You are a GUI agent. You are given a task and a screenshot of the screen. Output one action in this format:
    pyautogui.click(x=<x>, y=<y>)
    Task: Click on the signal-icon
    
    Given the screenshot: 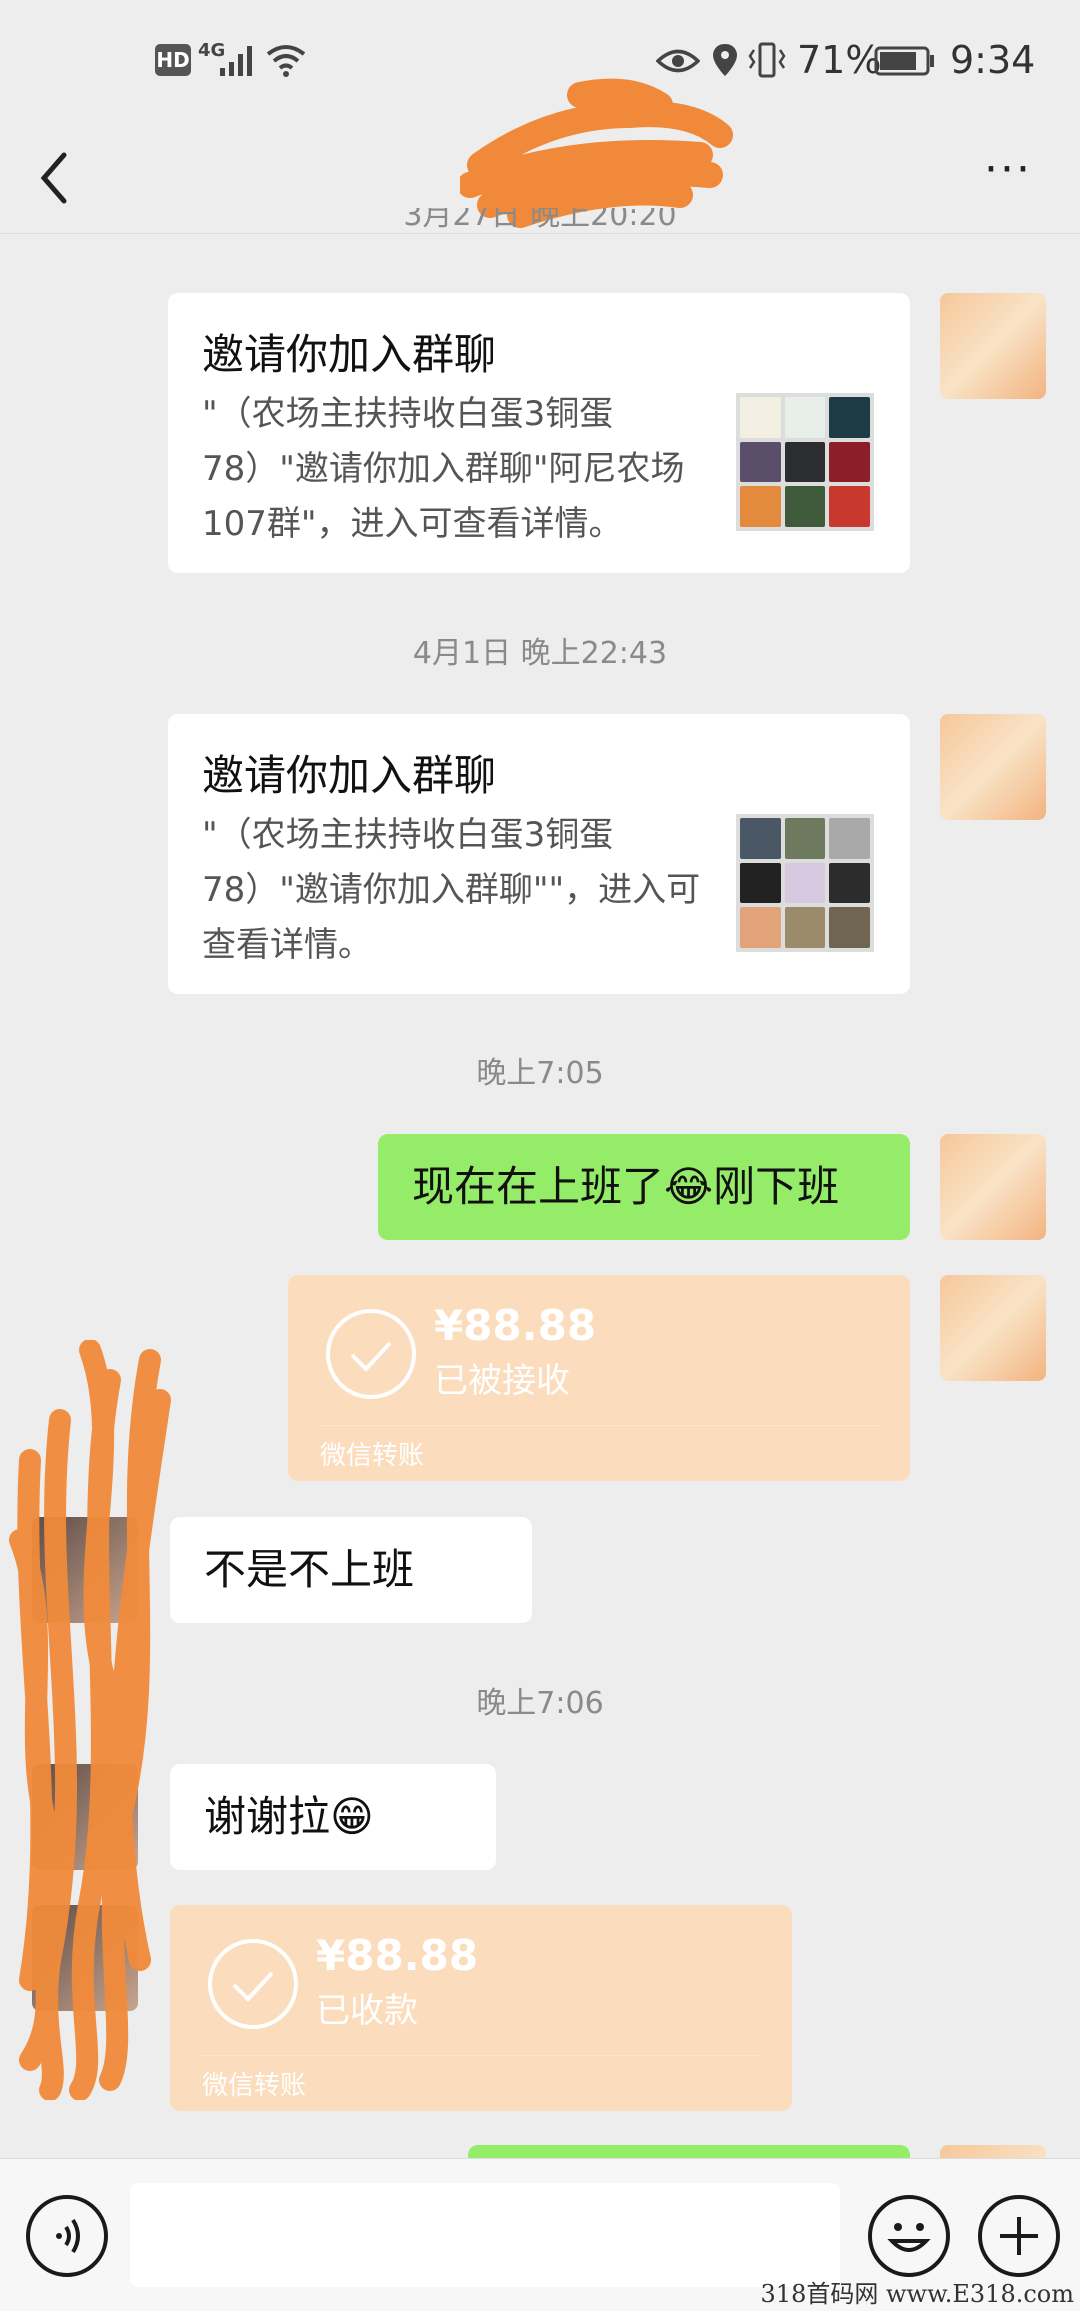 What is the action you would take?
    pyautogui.click(x=236, y=61)
    